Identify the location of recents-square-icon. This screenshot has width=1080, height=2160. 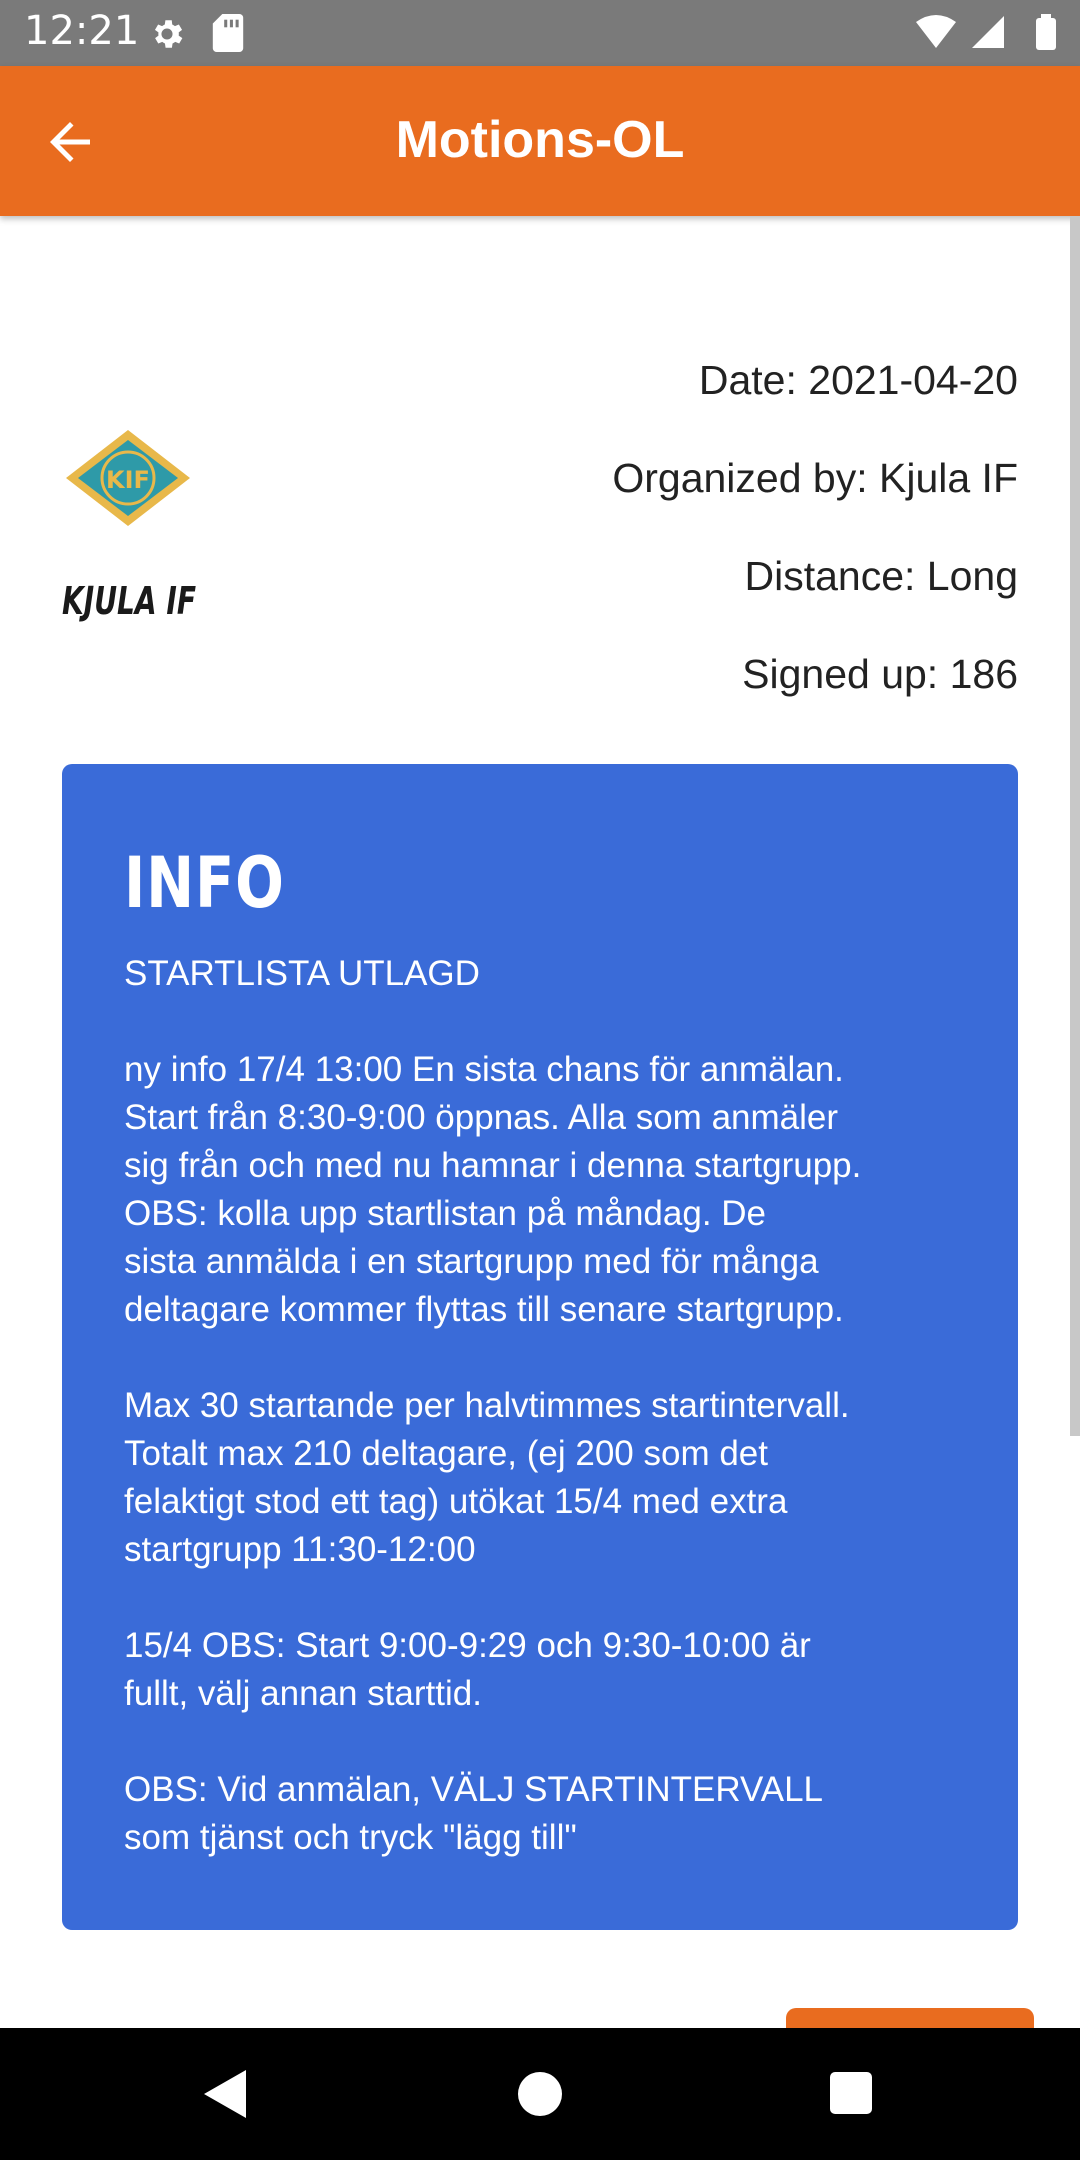
(851, 2093).